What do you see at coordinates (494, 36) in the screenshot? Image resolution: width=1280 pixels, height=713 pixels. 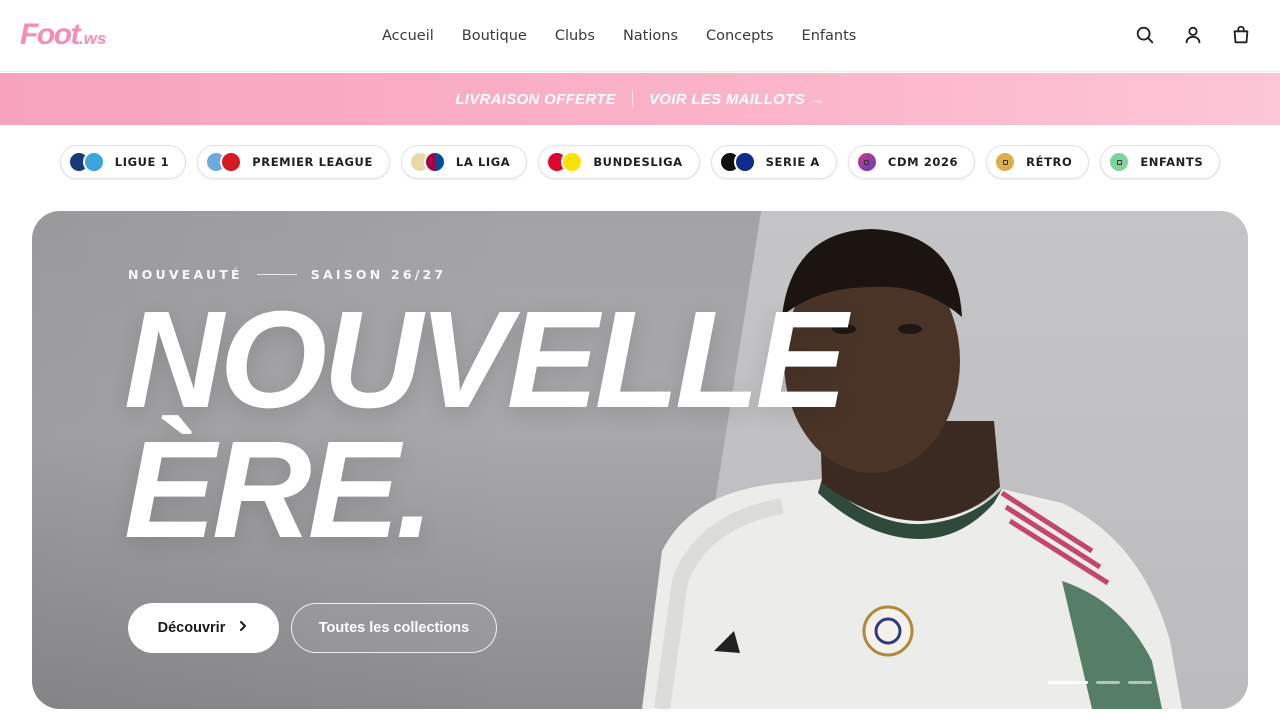 I see `nav-item-boutique: Boutique` at bounding box center [494, 36].